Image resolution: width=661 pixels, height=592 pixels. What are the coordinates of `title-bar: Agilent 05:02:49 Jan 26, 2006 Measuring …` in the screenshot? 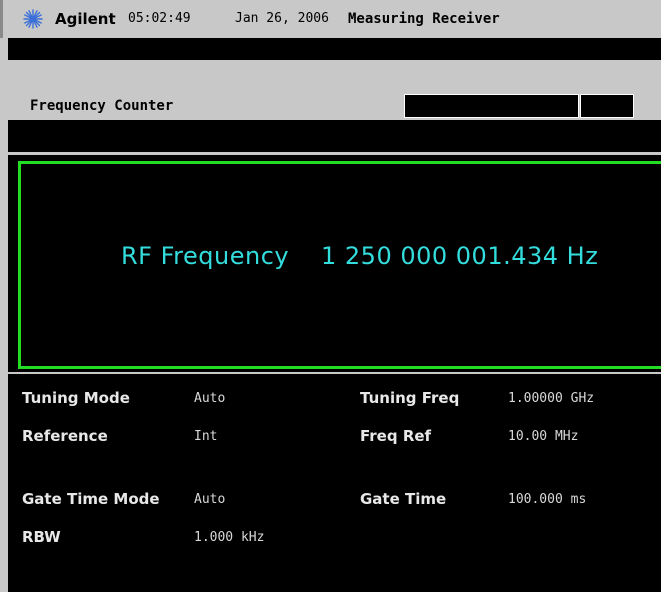 It's located at (330, 19).